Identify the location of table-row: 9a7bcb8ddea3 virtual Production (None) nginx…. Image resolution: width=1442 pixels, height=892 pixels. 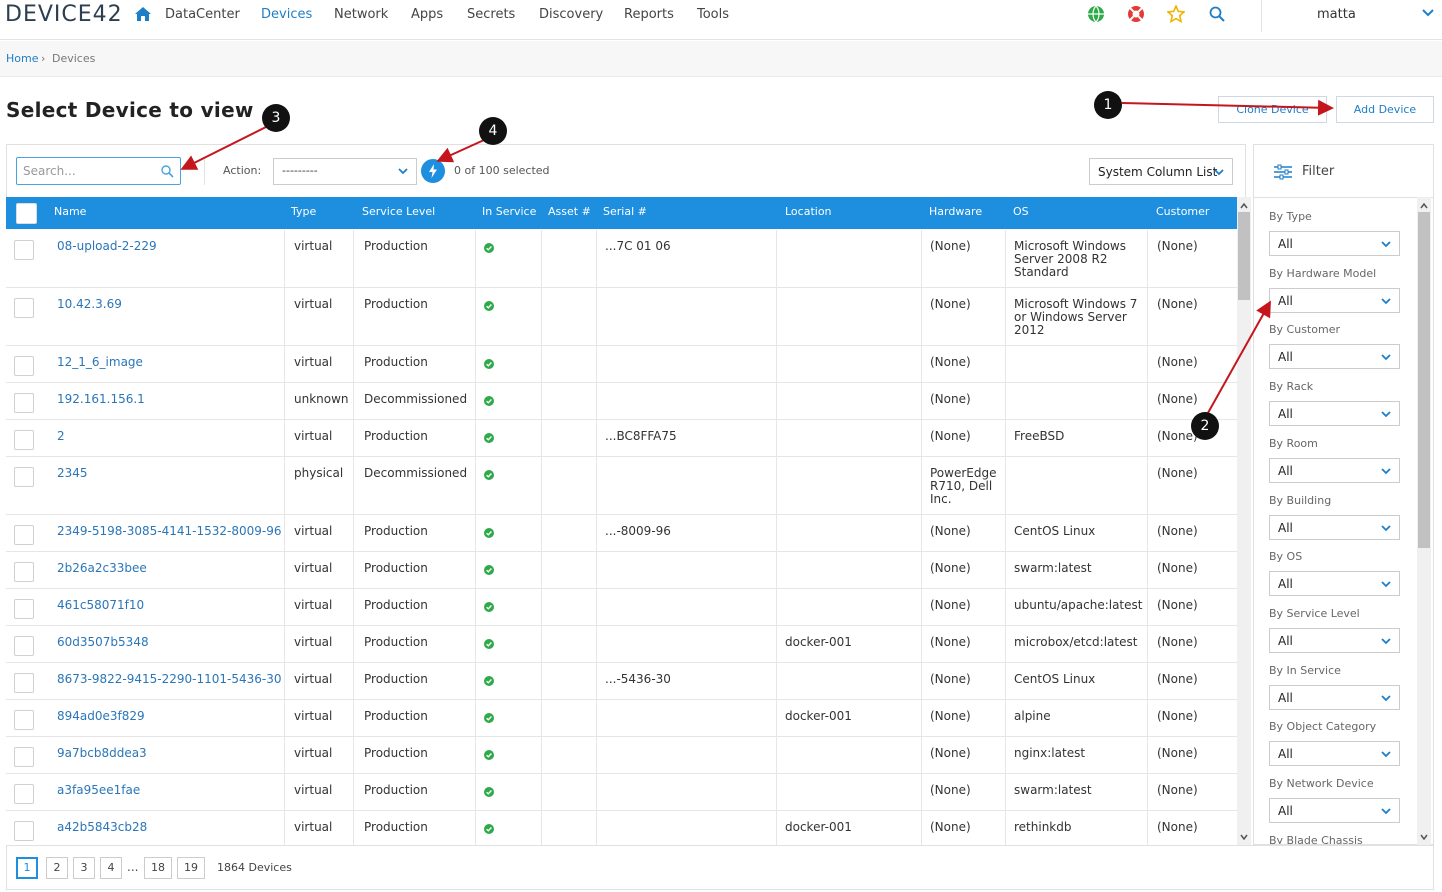
(621, 755).